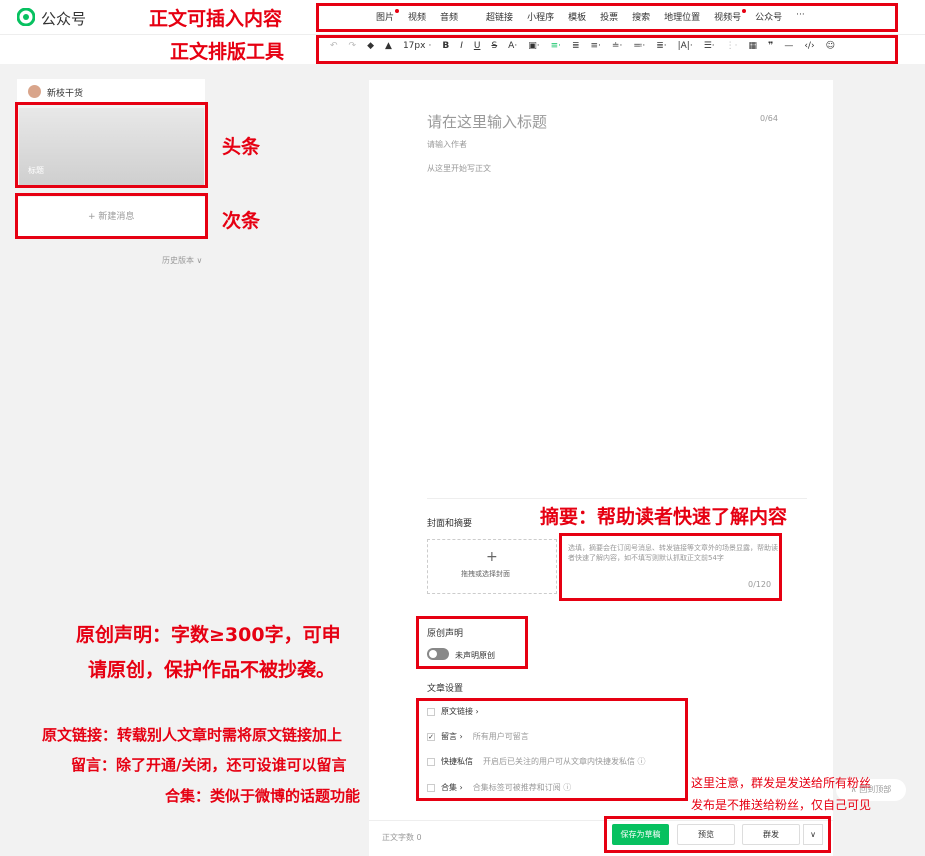 This screenshot has height=856, width=925. Describe the element at coordinates (216, 19) in the screenshot. I see `insert-annotation: 正文可插入内容` at that location.